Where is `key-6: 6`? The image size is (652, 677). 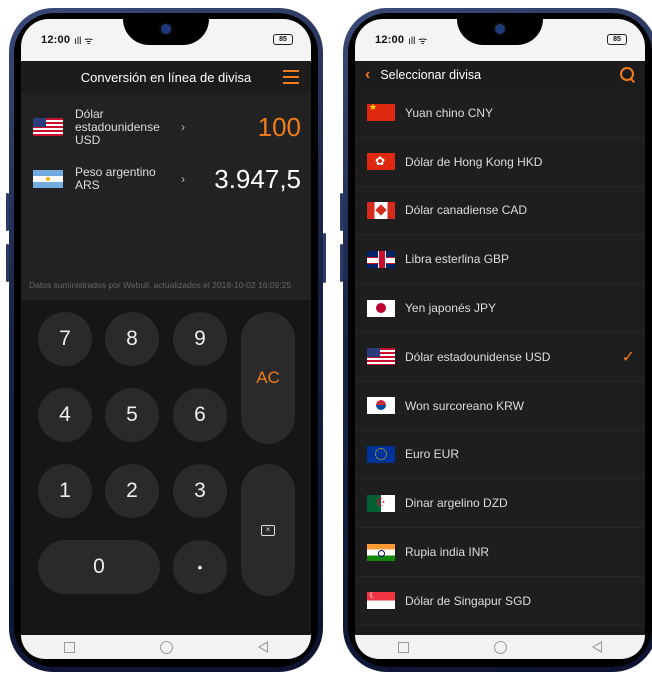 key-6: 6 is located at coordinates (200, 415).